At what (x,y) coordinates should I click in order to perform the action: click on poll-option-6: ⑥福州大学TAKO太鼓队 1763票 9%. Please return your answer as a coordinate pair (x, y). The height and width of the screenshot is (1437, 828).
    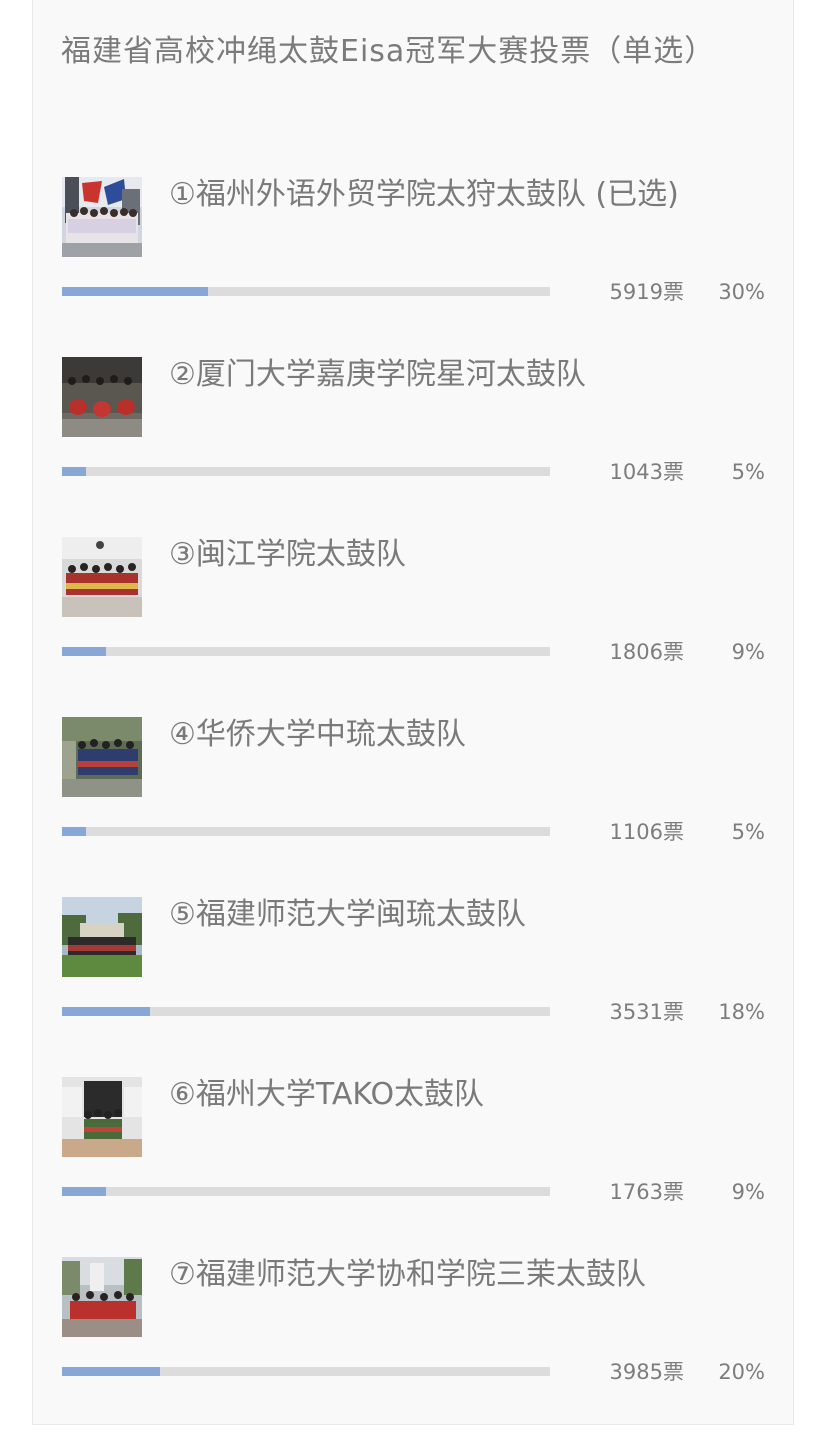
    Looking at the image, I should click on (414, 1167).